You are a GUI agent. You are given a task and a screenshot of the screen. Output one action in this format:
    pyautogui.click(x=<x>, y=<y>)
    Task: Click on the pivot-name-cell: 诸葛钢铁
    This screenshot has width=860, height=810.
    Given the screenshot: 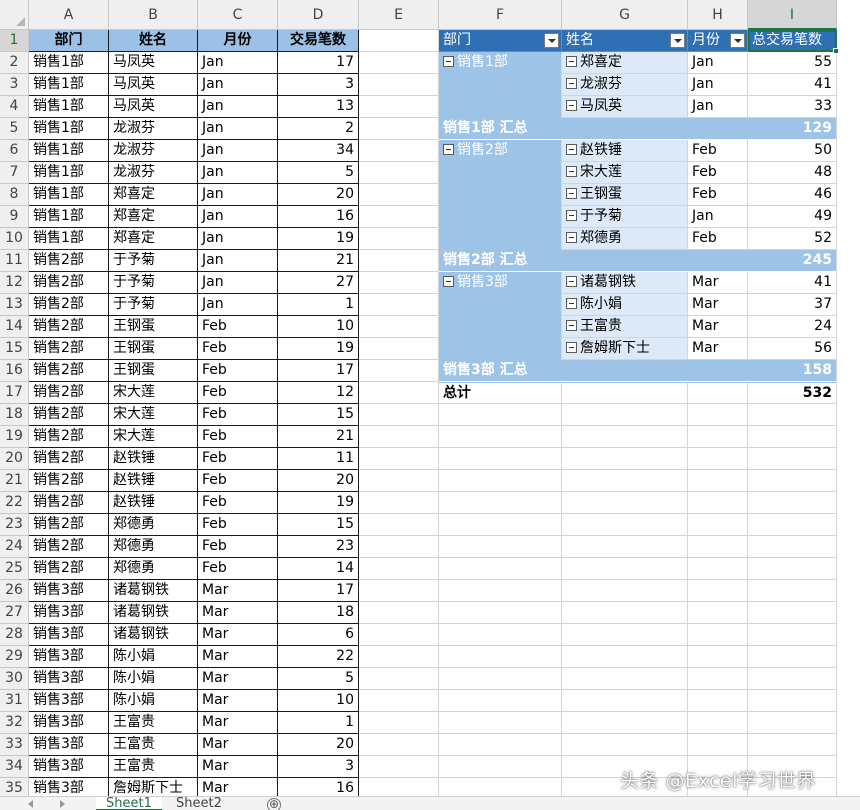 What is the action you would take?
    pyautogui.click(x=625, y=283)
    